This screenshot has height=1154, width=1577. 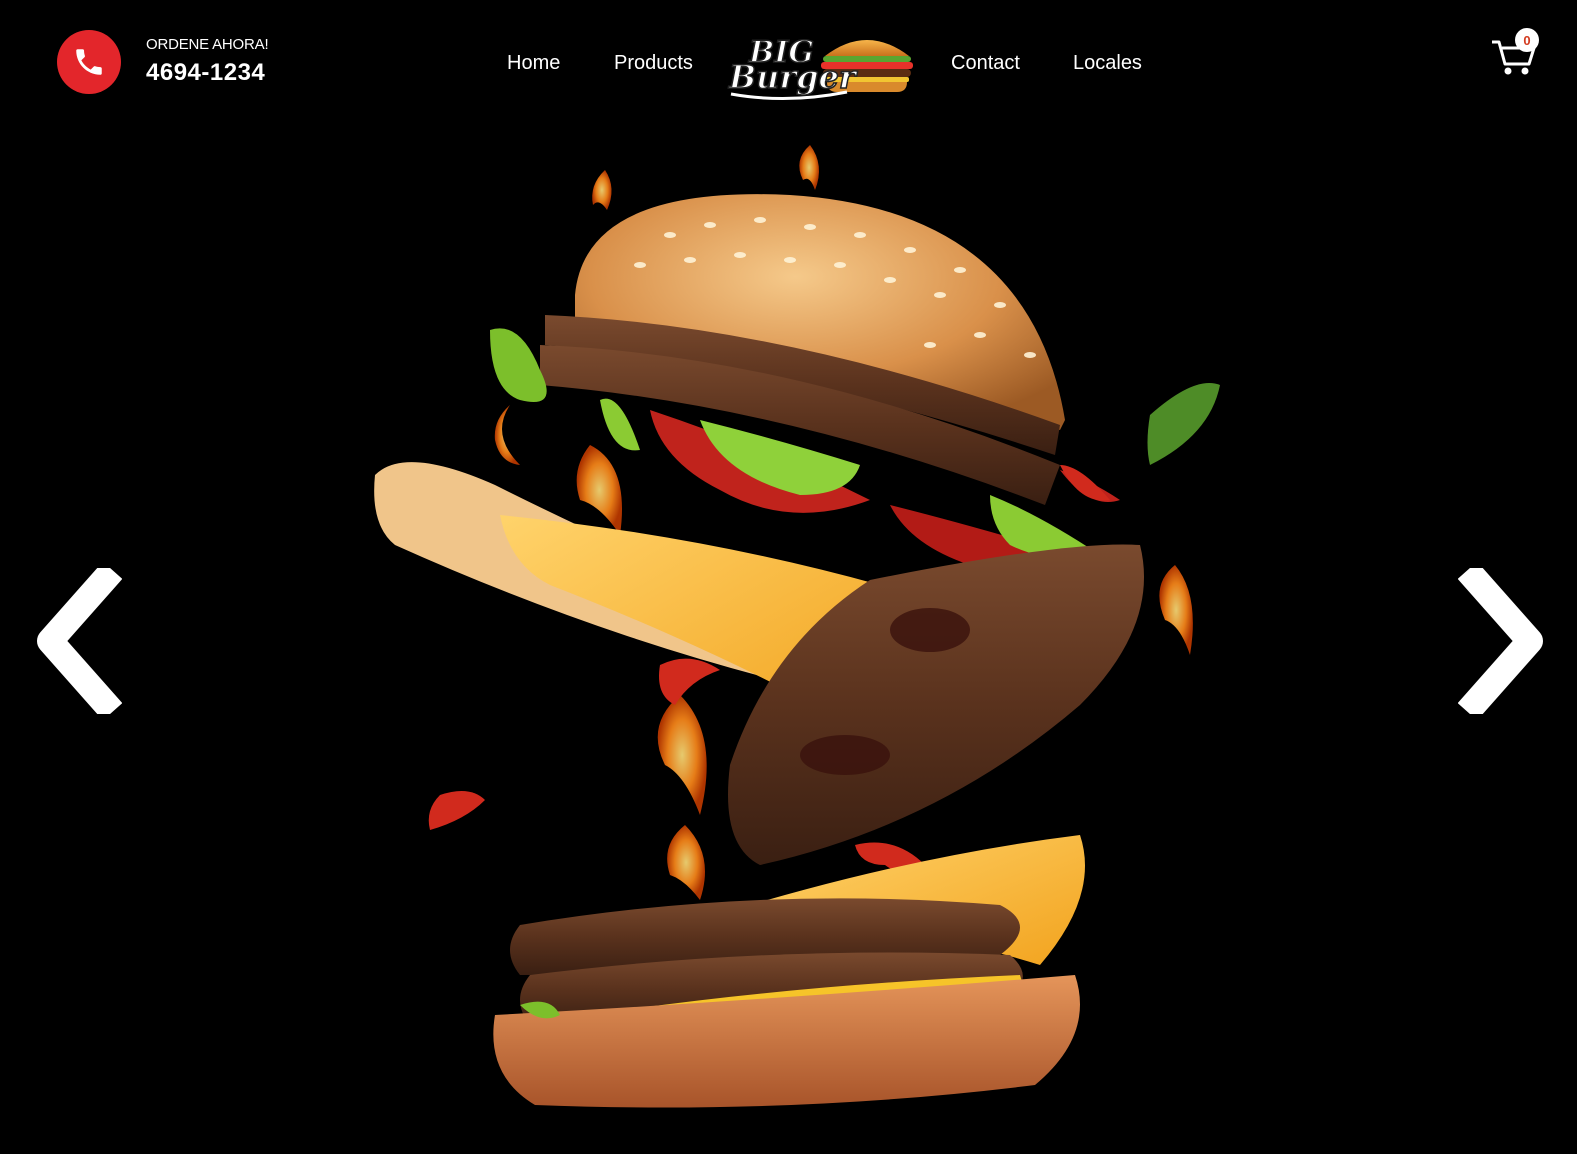 I want to click on phone-call-button, so click(x=89, y=62).